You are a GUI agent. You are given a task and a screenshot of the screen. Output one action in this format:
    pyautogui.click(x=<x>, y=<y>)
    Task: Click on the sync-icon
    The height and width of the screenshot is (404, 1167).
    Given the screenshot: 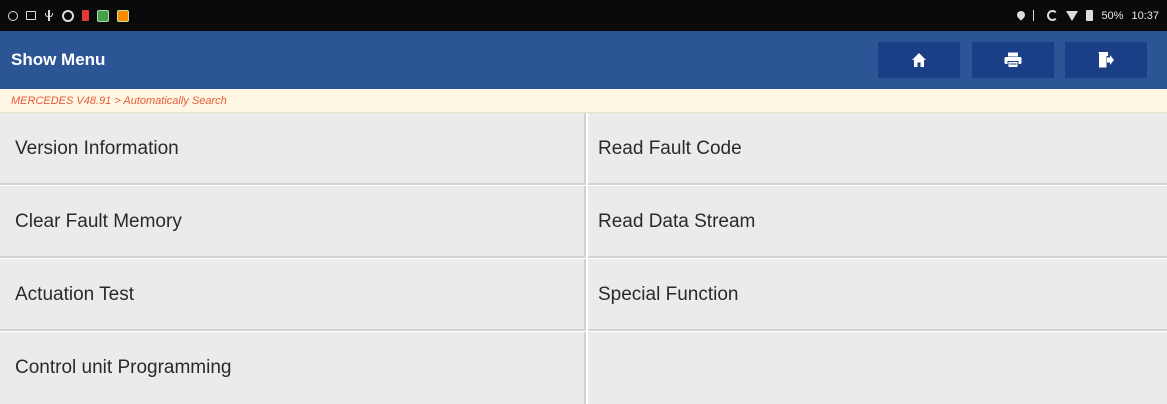 What is the action you would take?
    pyautogui.click(x=1053, y=15)
    